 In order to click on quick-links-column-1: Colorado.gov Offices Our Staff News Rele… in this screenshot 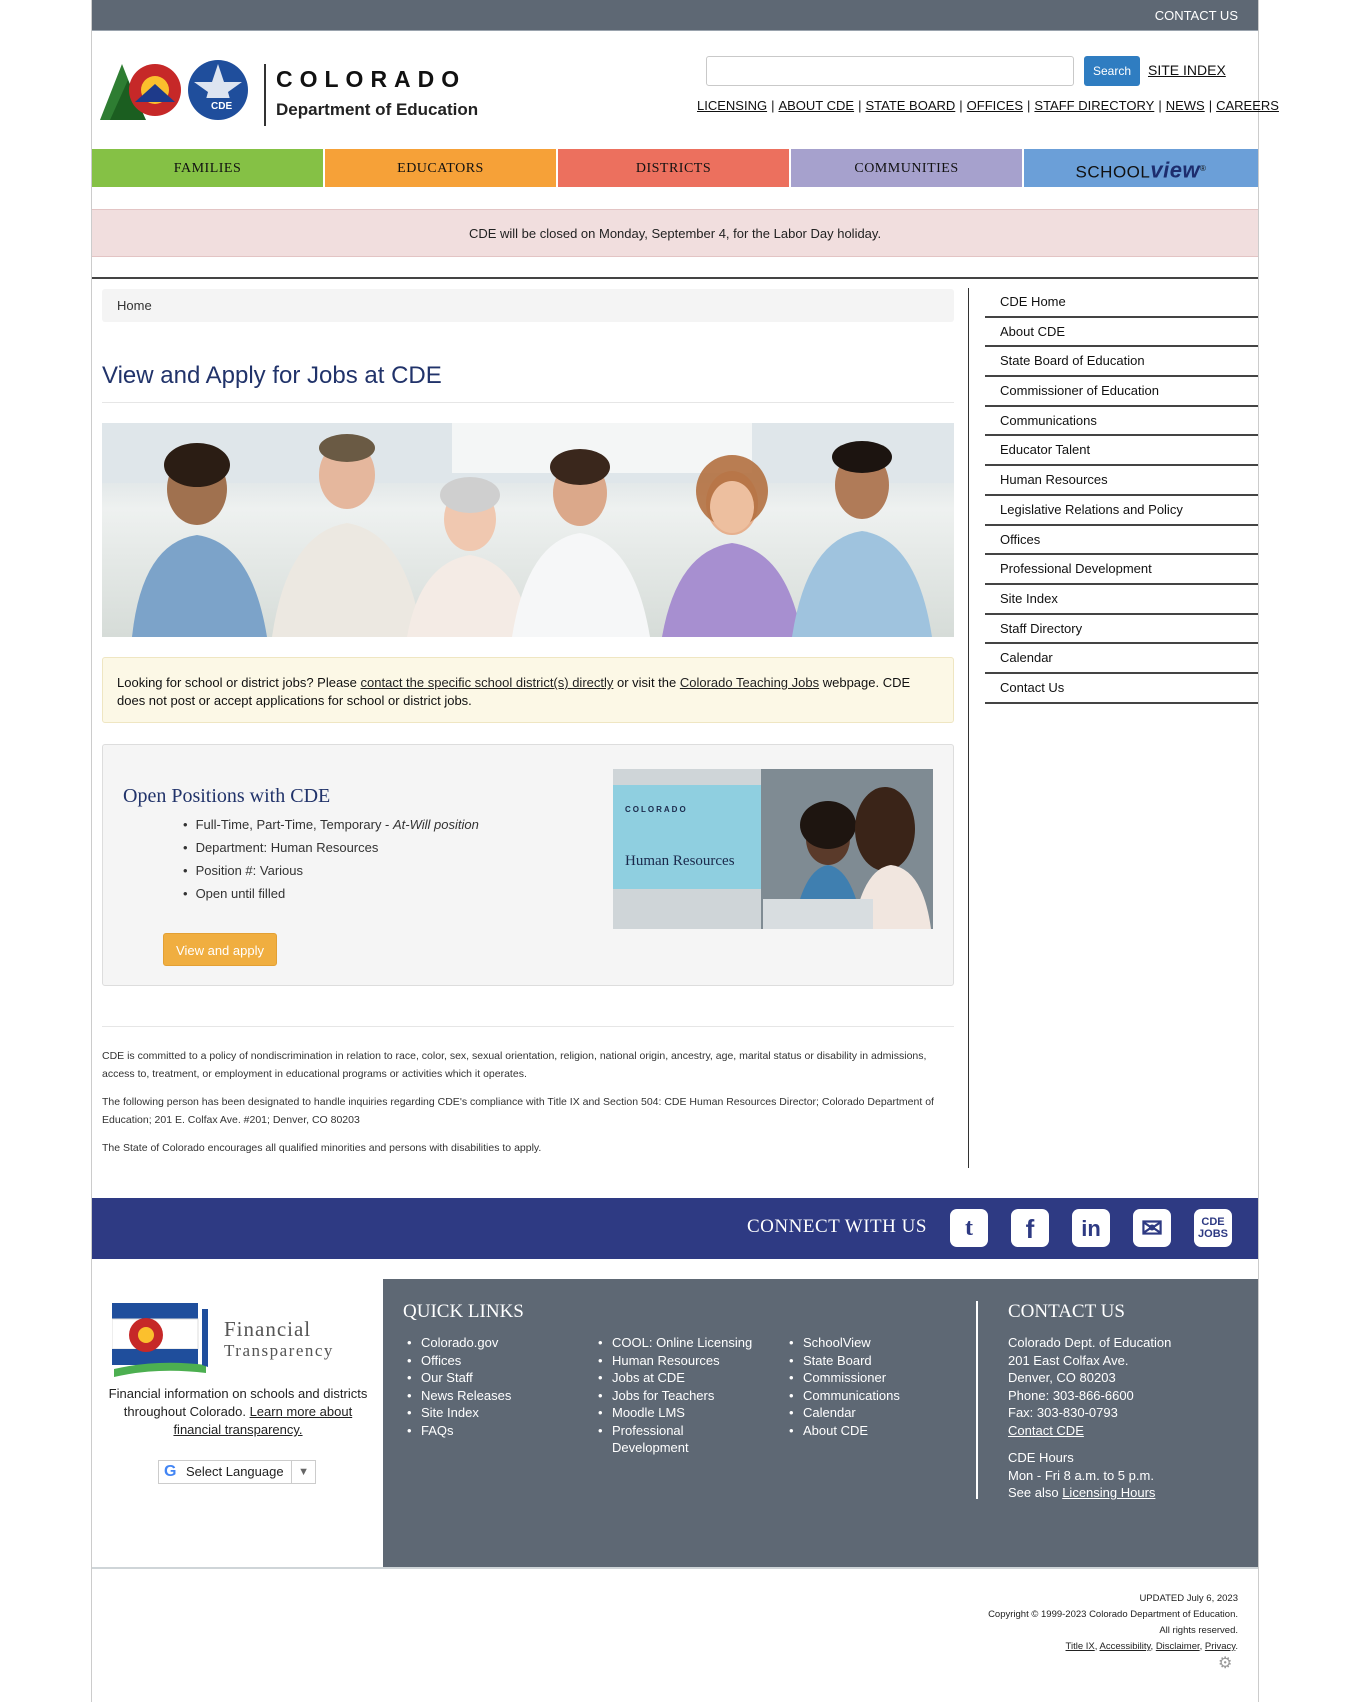, I will do `click(490, 1386)`.